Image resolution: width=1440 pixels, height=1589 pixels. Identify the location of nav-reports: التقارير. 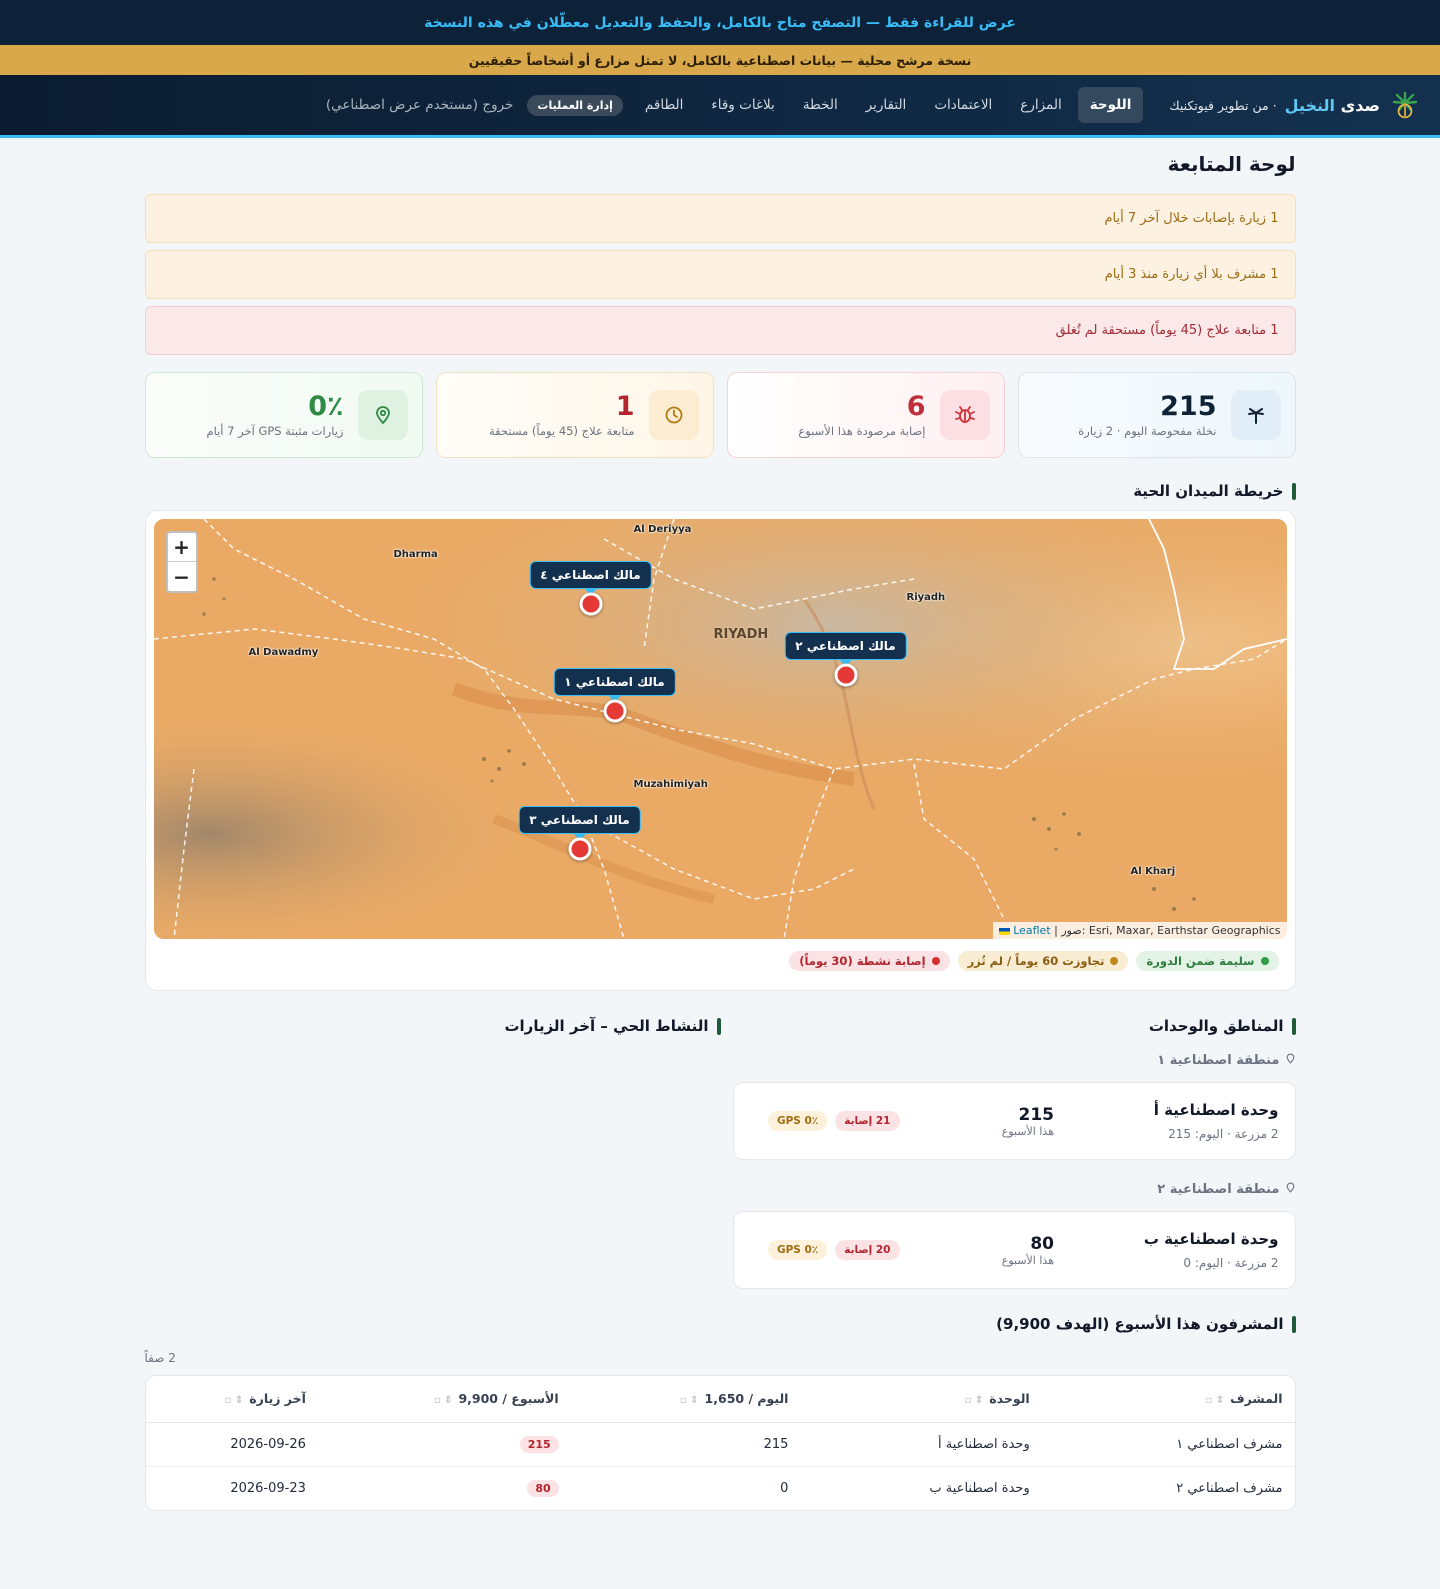
(886, 105).